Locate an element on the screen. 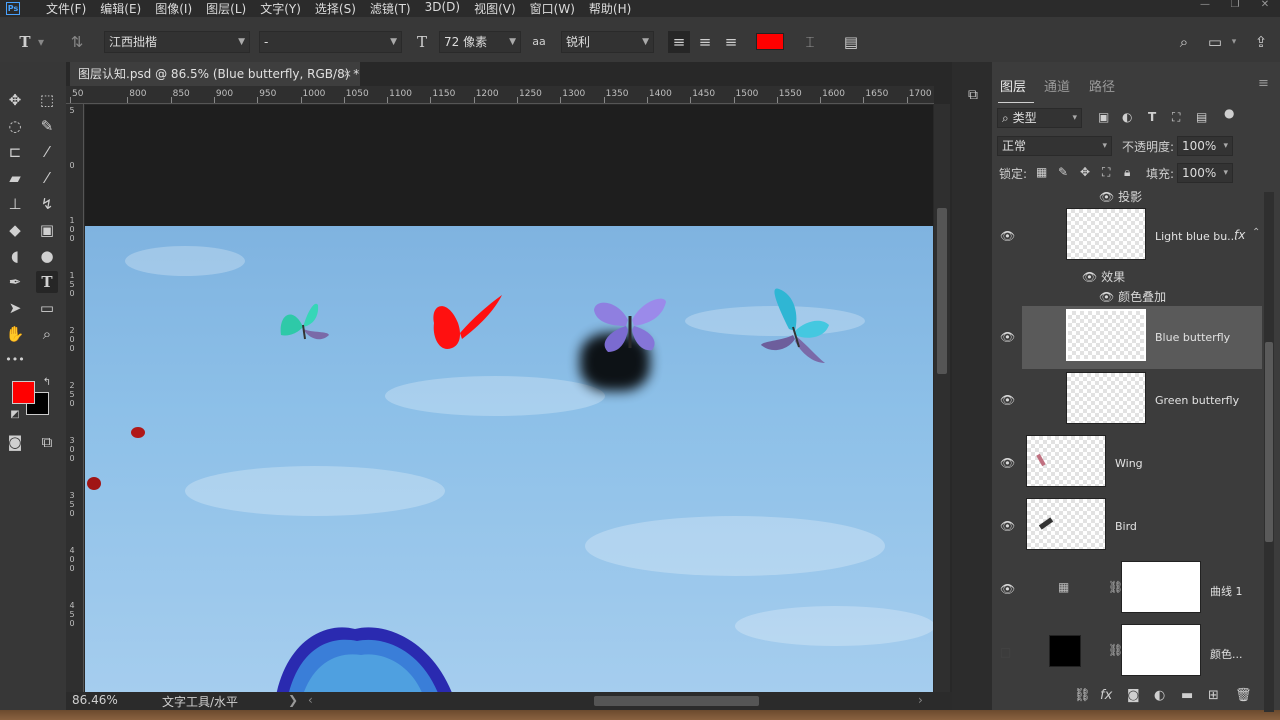  font-style-select: - ▼ is located at coordinates (330, 42).